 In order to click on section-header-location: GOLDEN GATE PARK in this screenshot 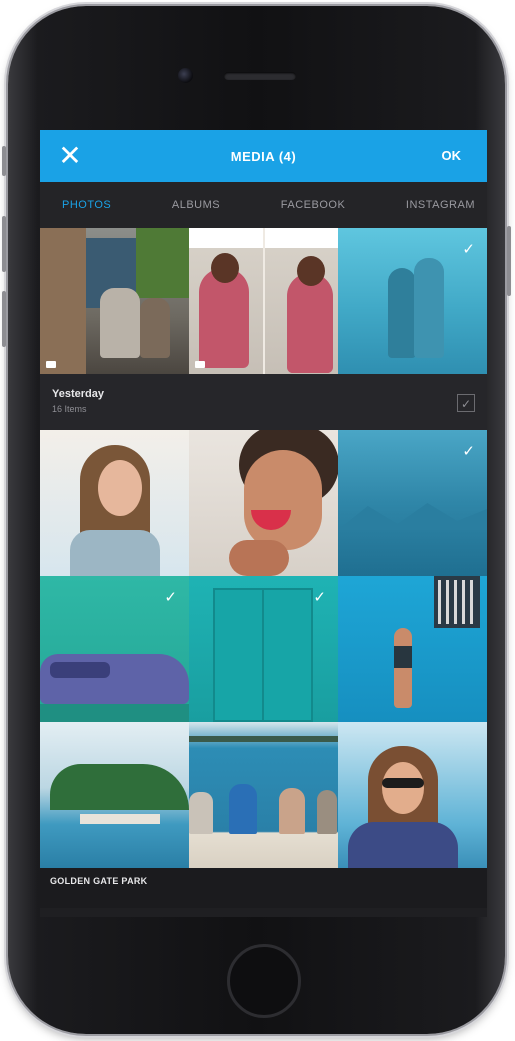, I will do `click(263, 888)`.